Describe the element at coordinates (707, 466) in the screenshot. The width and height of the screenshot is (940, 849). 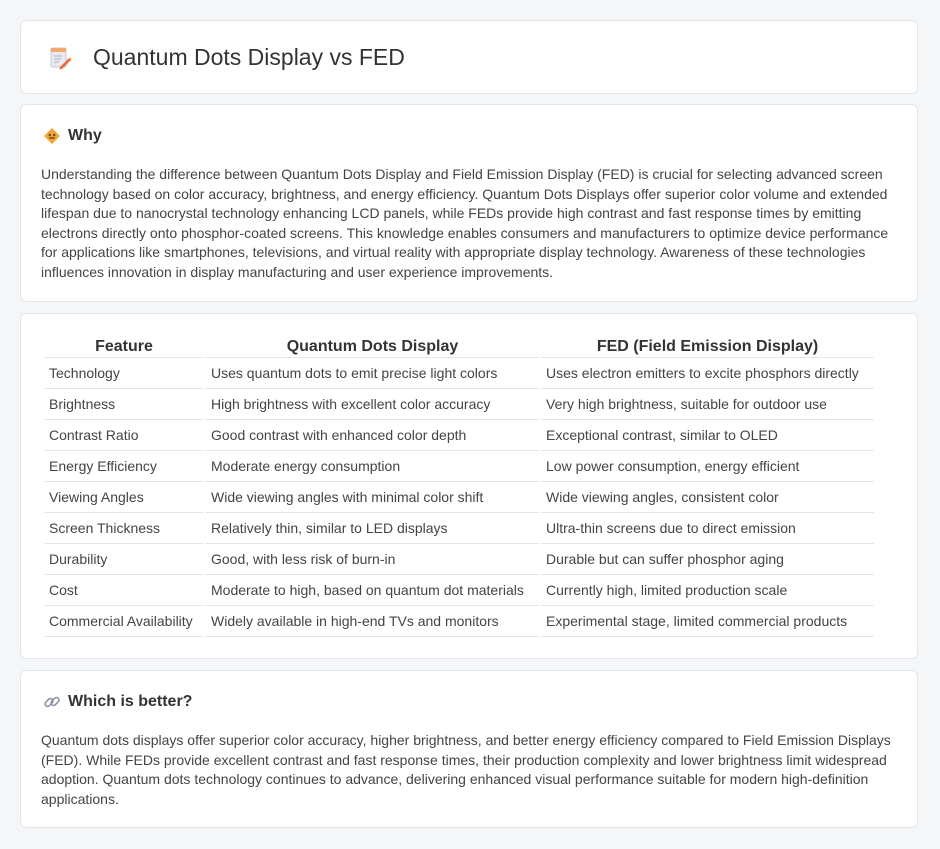
I see `fed-cell: Low power consumption, energy efficient` at that location.